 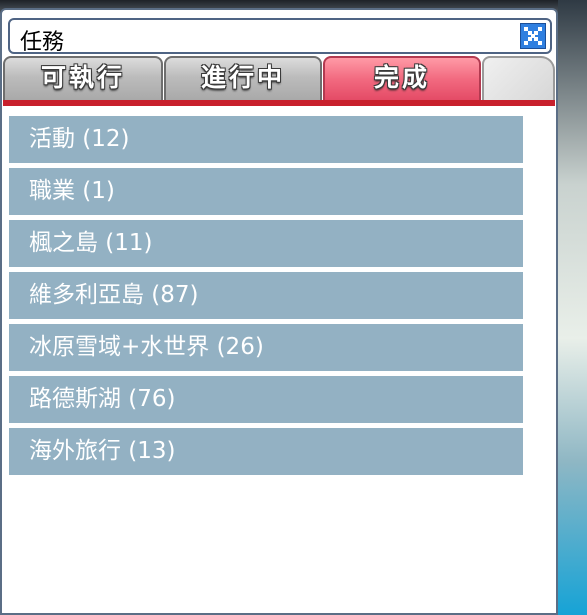 I want to click on tab-completed: 完成, so click(x=402, y=78).